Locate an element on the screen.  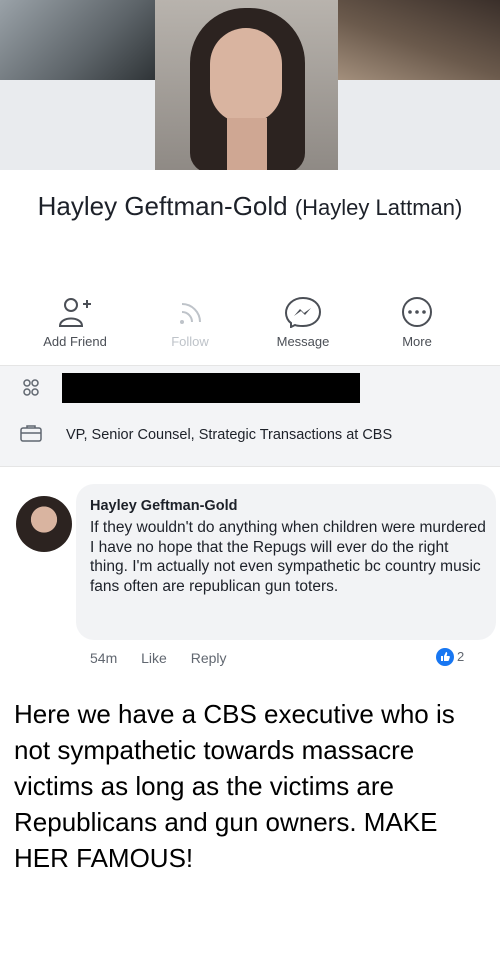
message-button: Message is located at coordinates (303, 322).